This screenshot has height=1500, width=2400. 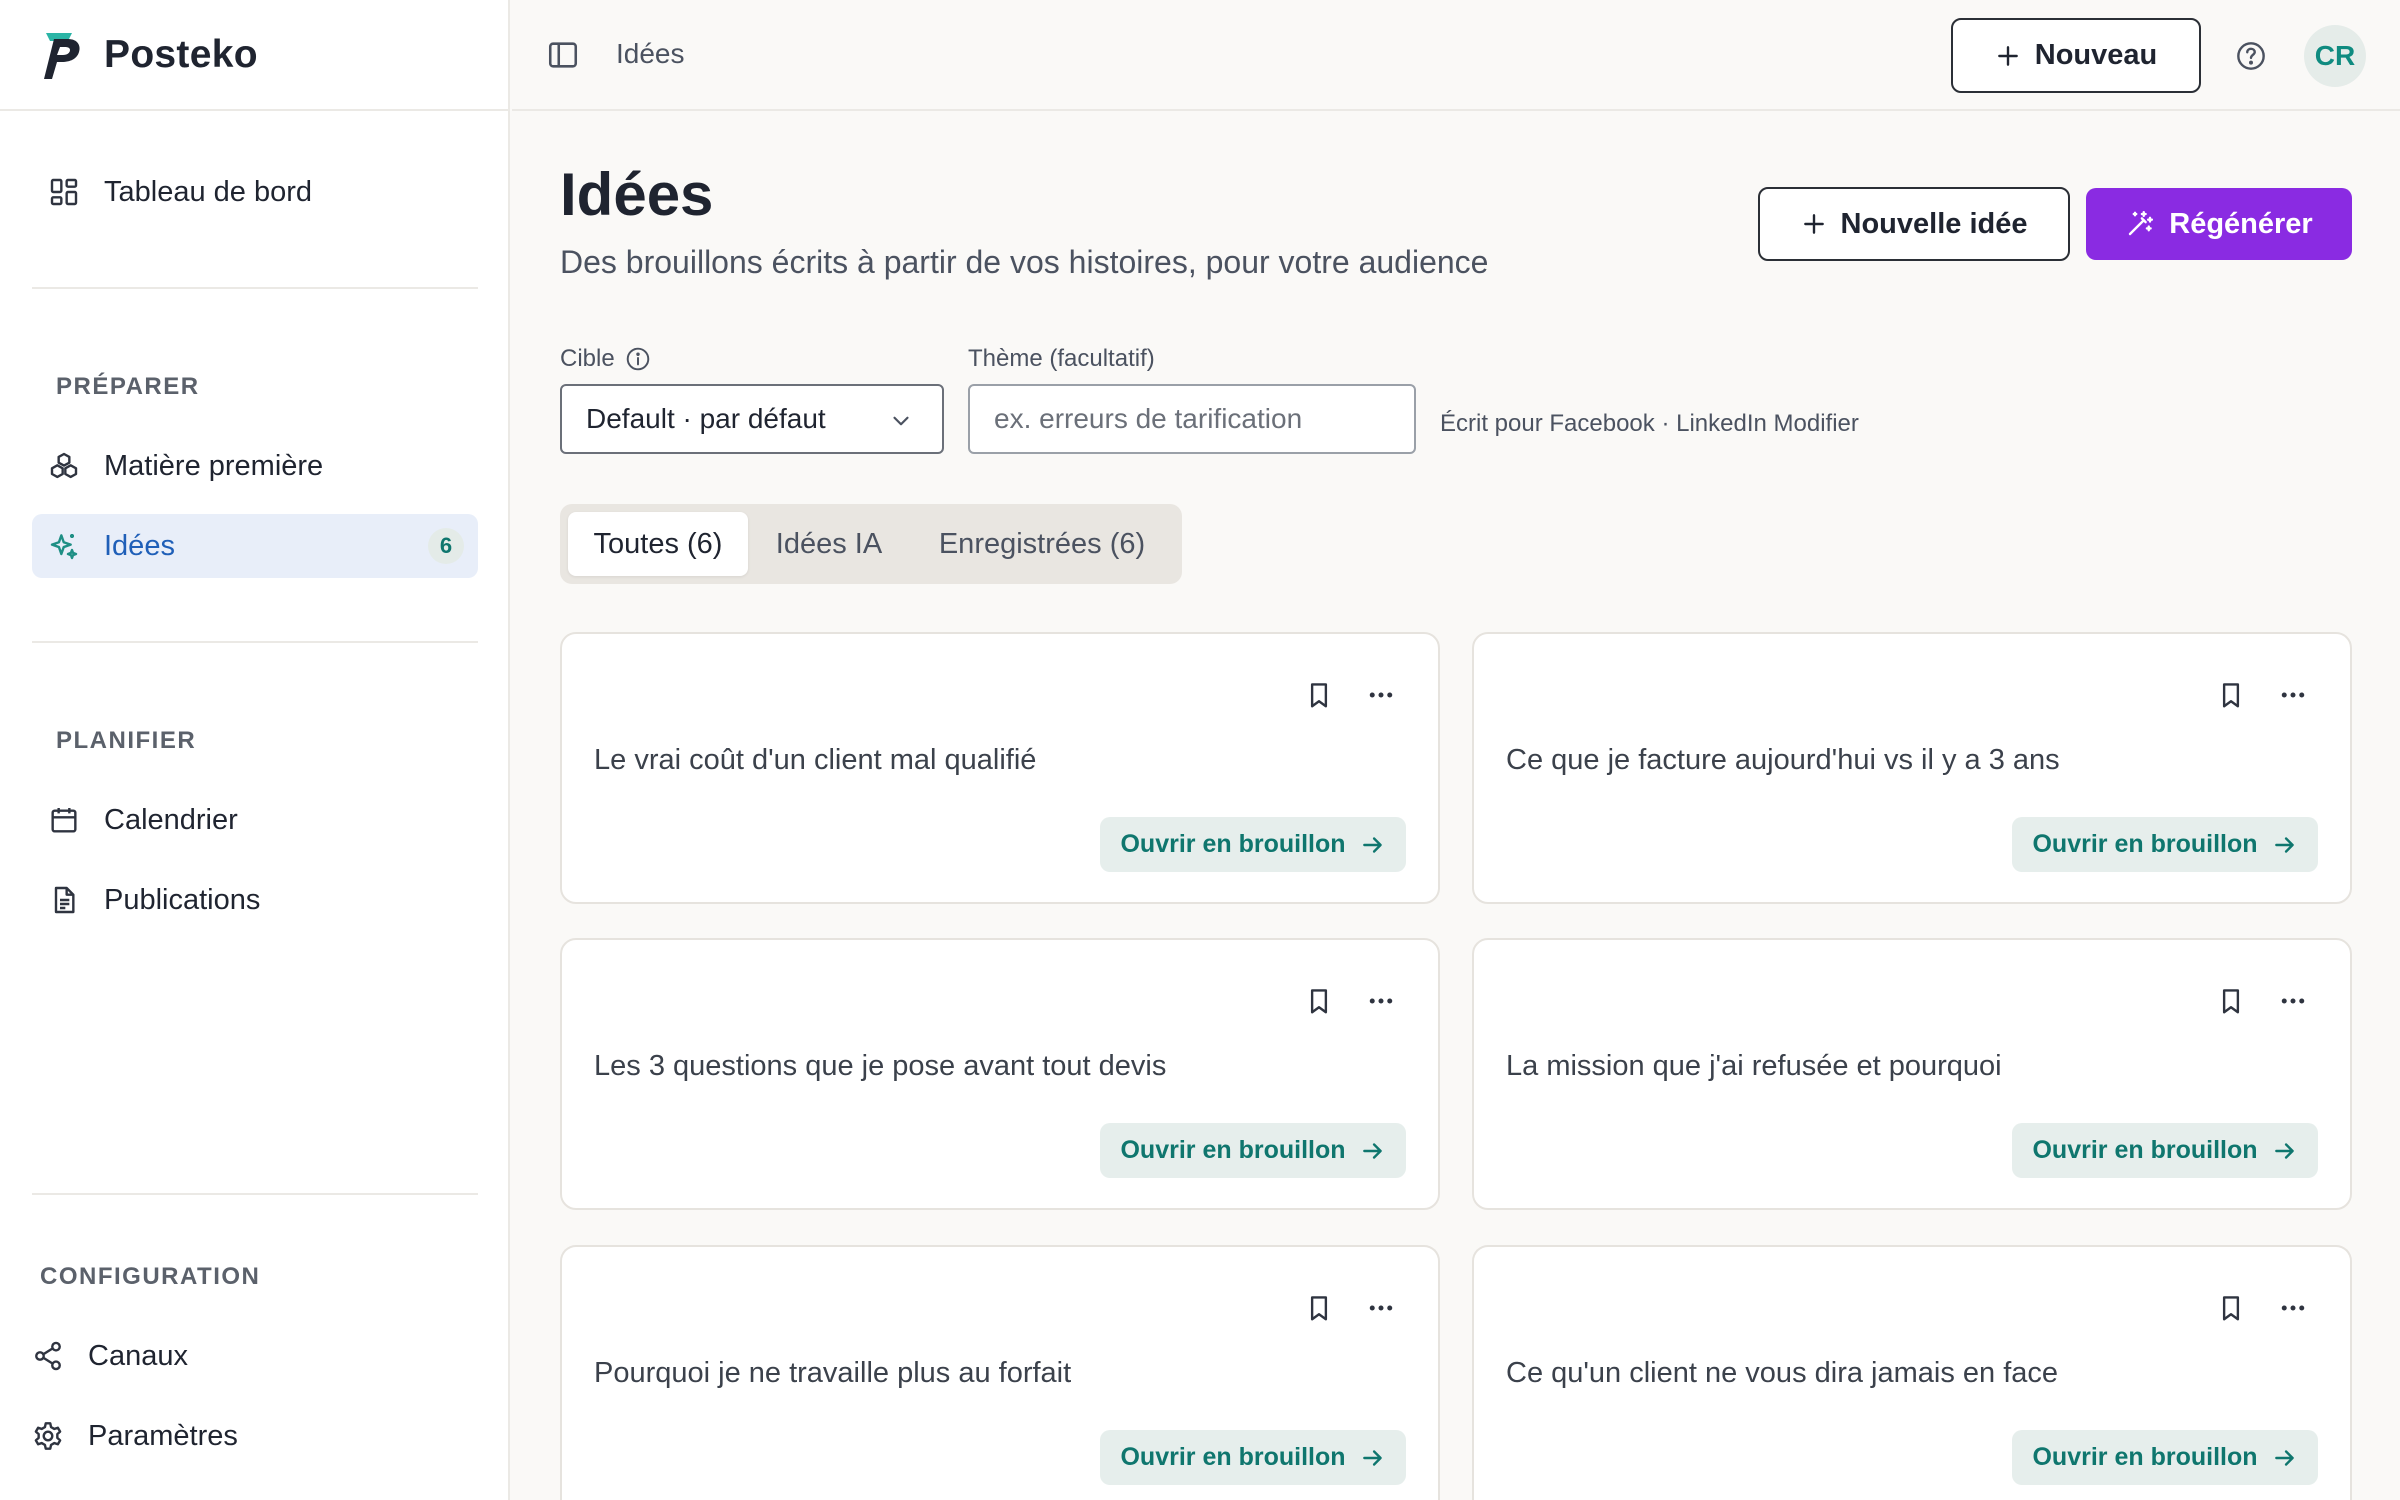 What do you see at coordinates (214, 465) in the screenshot?
I see `sidebar-item-label: Matière première` at bounding box center [214, 465].